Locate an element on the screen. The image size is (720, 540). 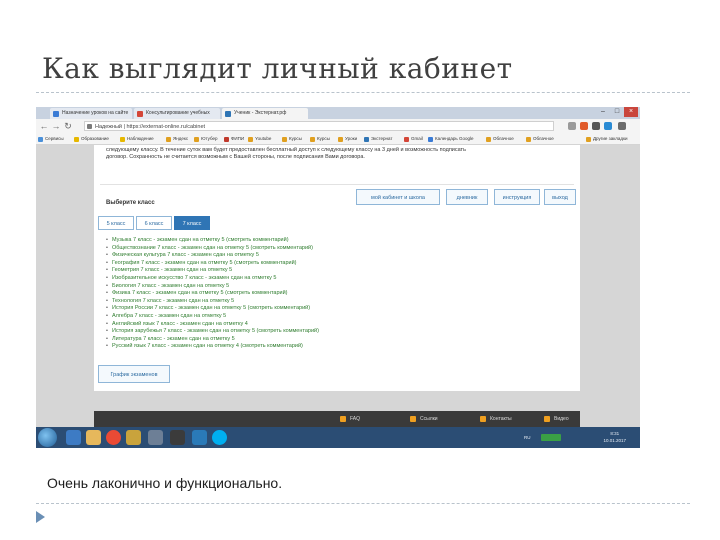
forward-icon: → is located at coordinates (56, 126).